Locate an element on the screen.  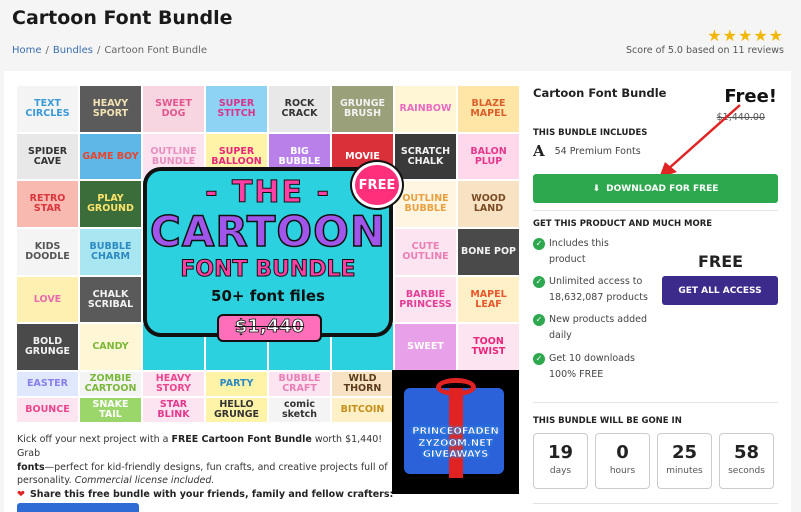
countdown-seconds: 58 seconds is located at coordinates (746, 461).